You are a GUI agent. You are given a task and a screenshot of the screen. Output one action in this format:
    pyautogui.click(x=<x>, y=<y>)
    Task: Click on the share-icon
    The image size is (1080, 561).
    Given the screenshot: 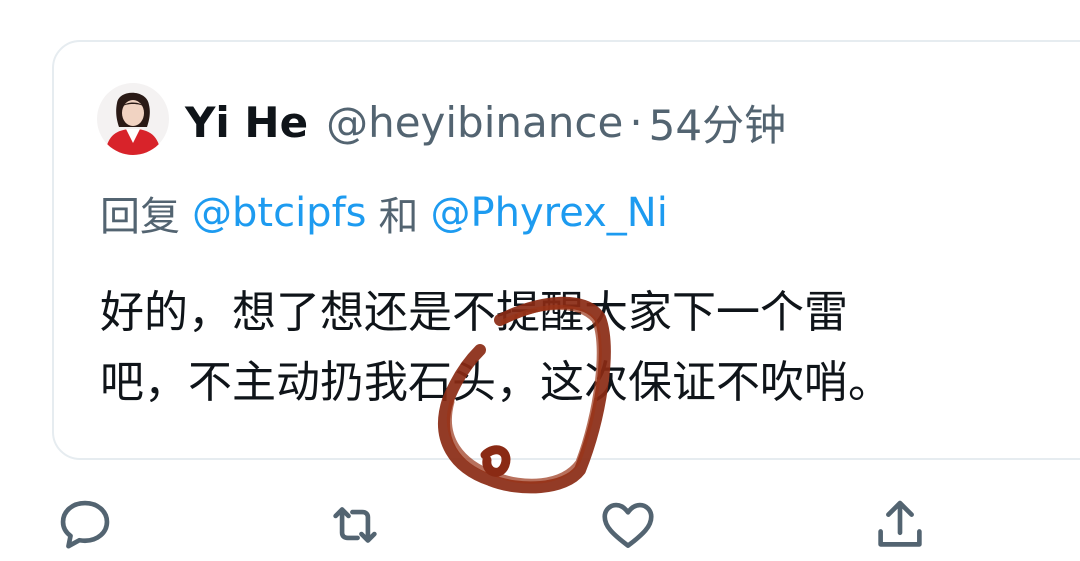 What is the action you would take?
    pyautogui.click(x=900, y=523)
    